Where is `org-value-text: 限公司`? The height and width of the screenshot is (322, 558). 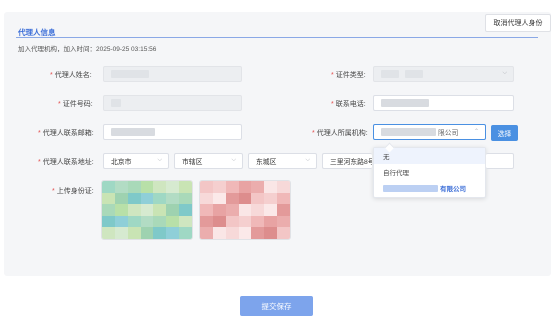
org-value-text: 限公司 is located at coordinates (448, 133).